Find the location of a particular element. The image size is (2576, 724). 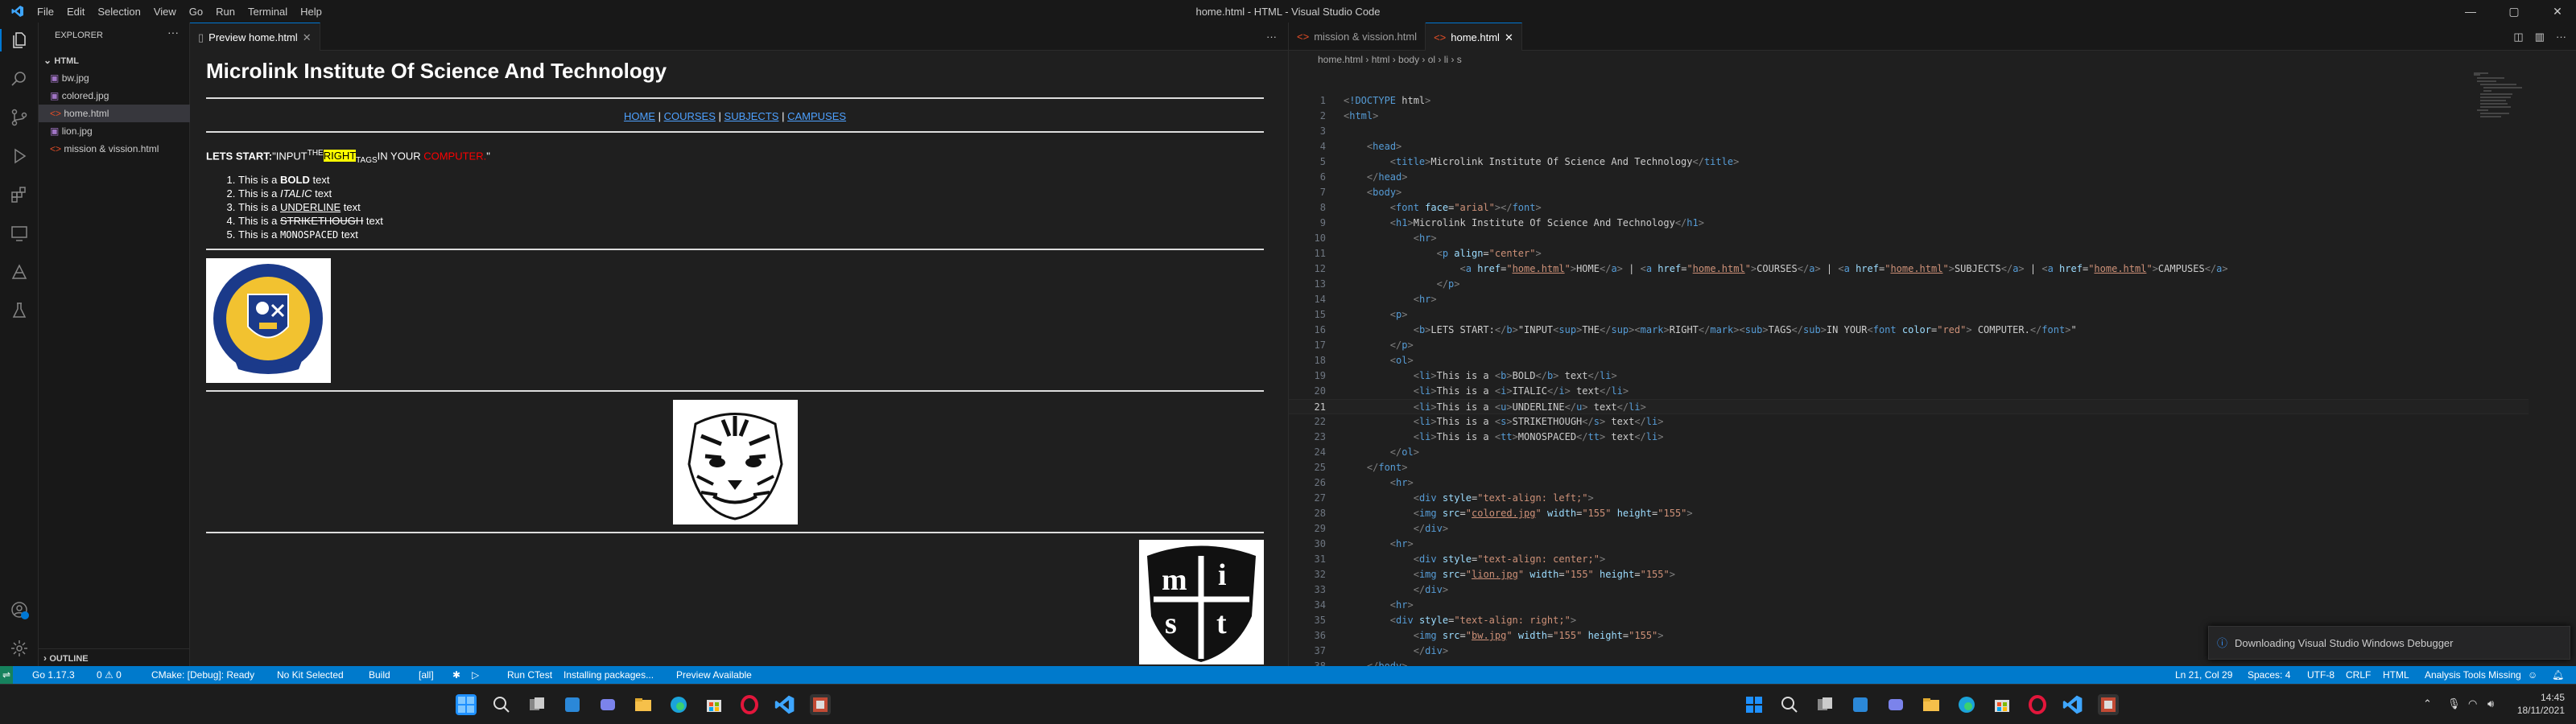

code-line: 27 <div style="text-align: left;"> is located at coordinates (1909, 498).